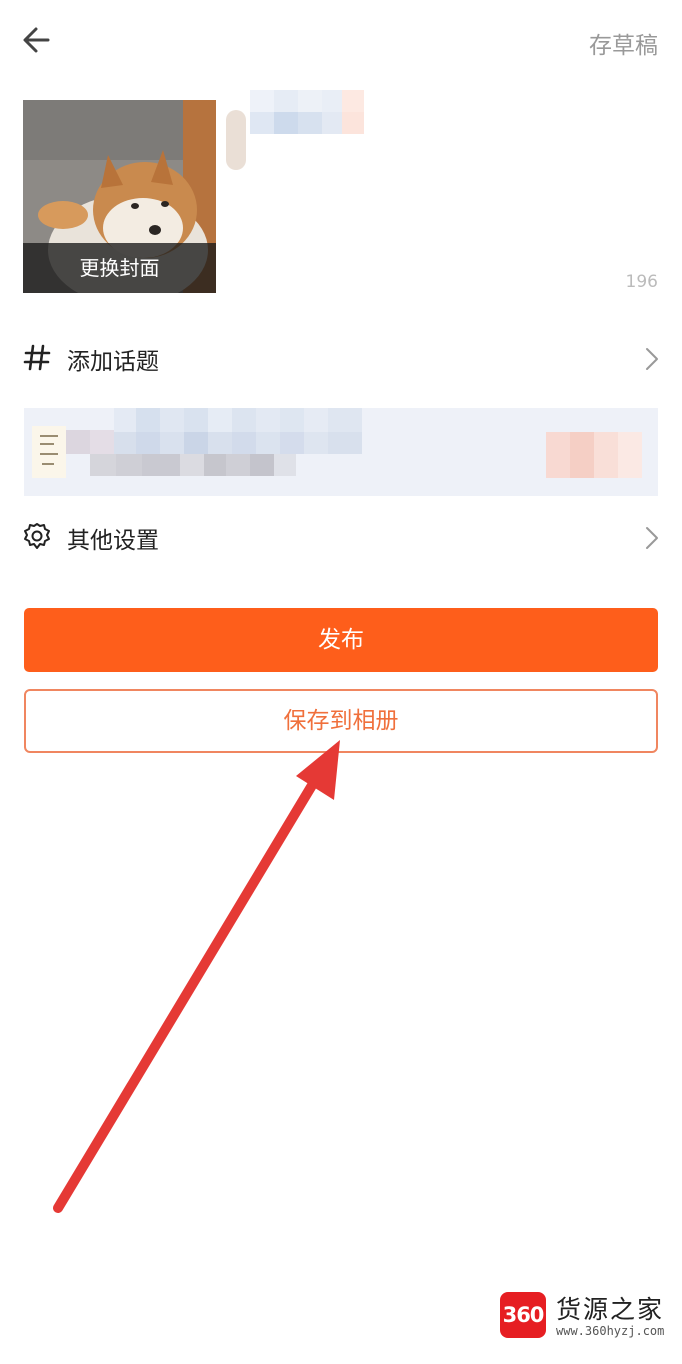  I want to click on character-count: 196, so click(641, 282).